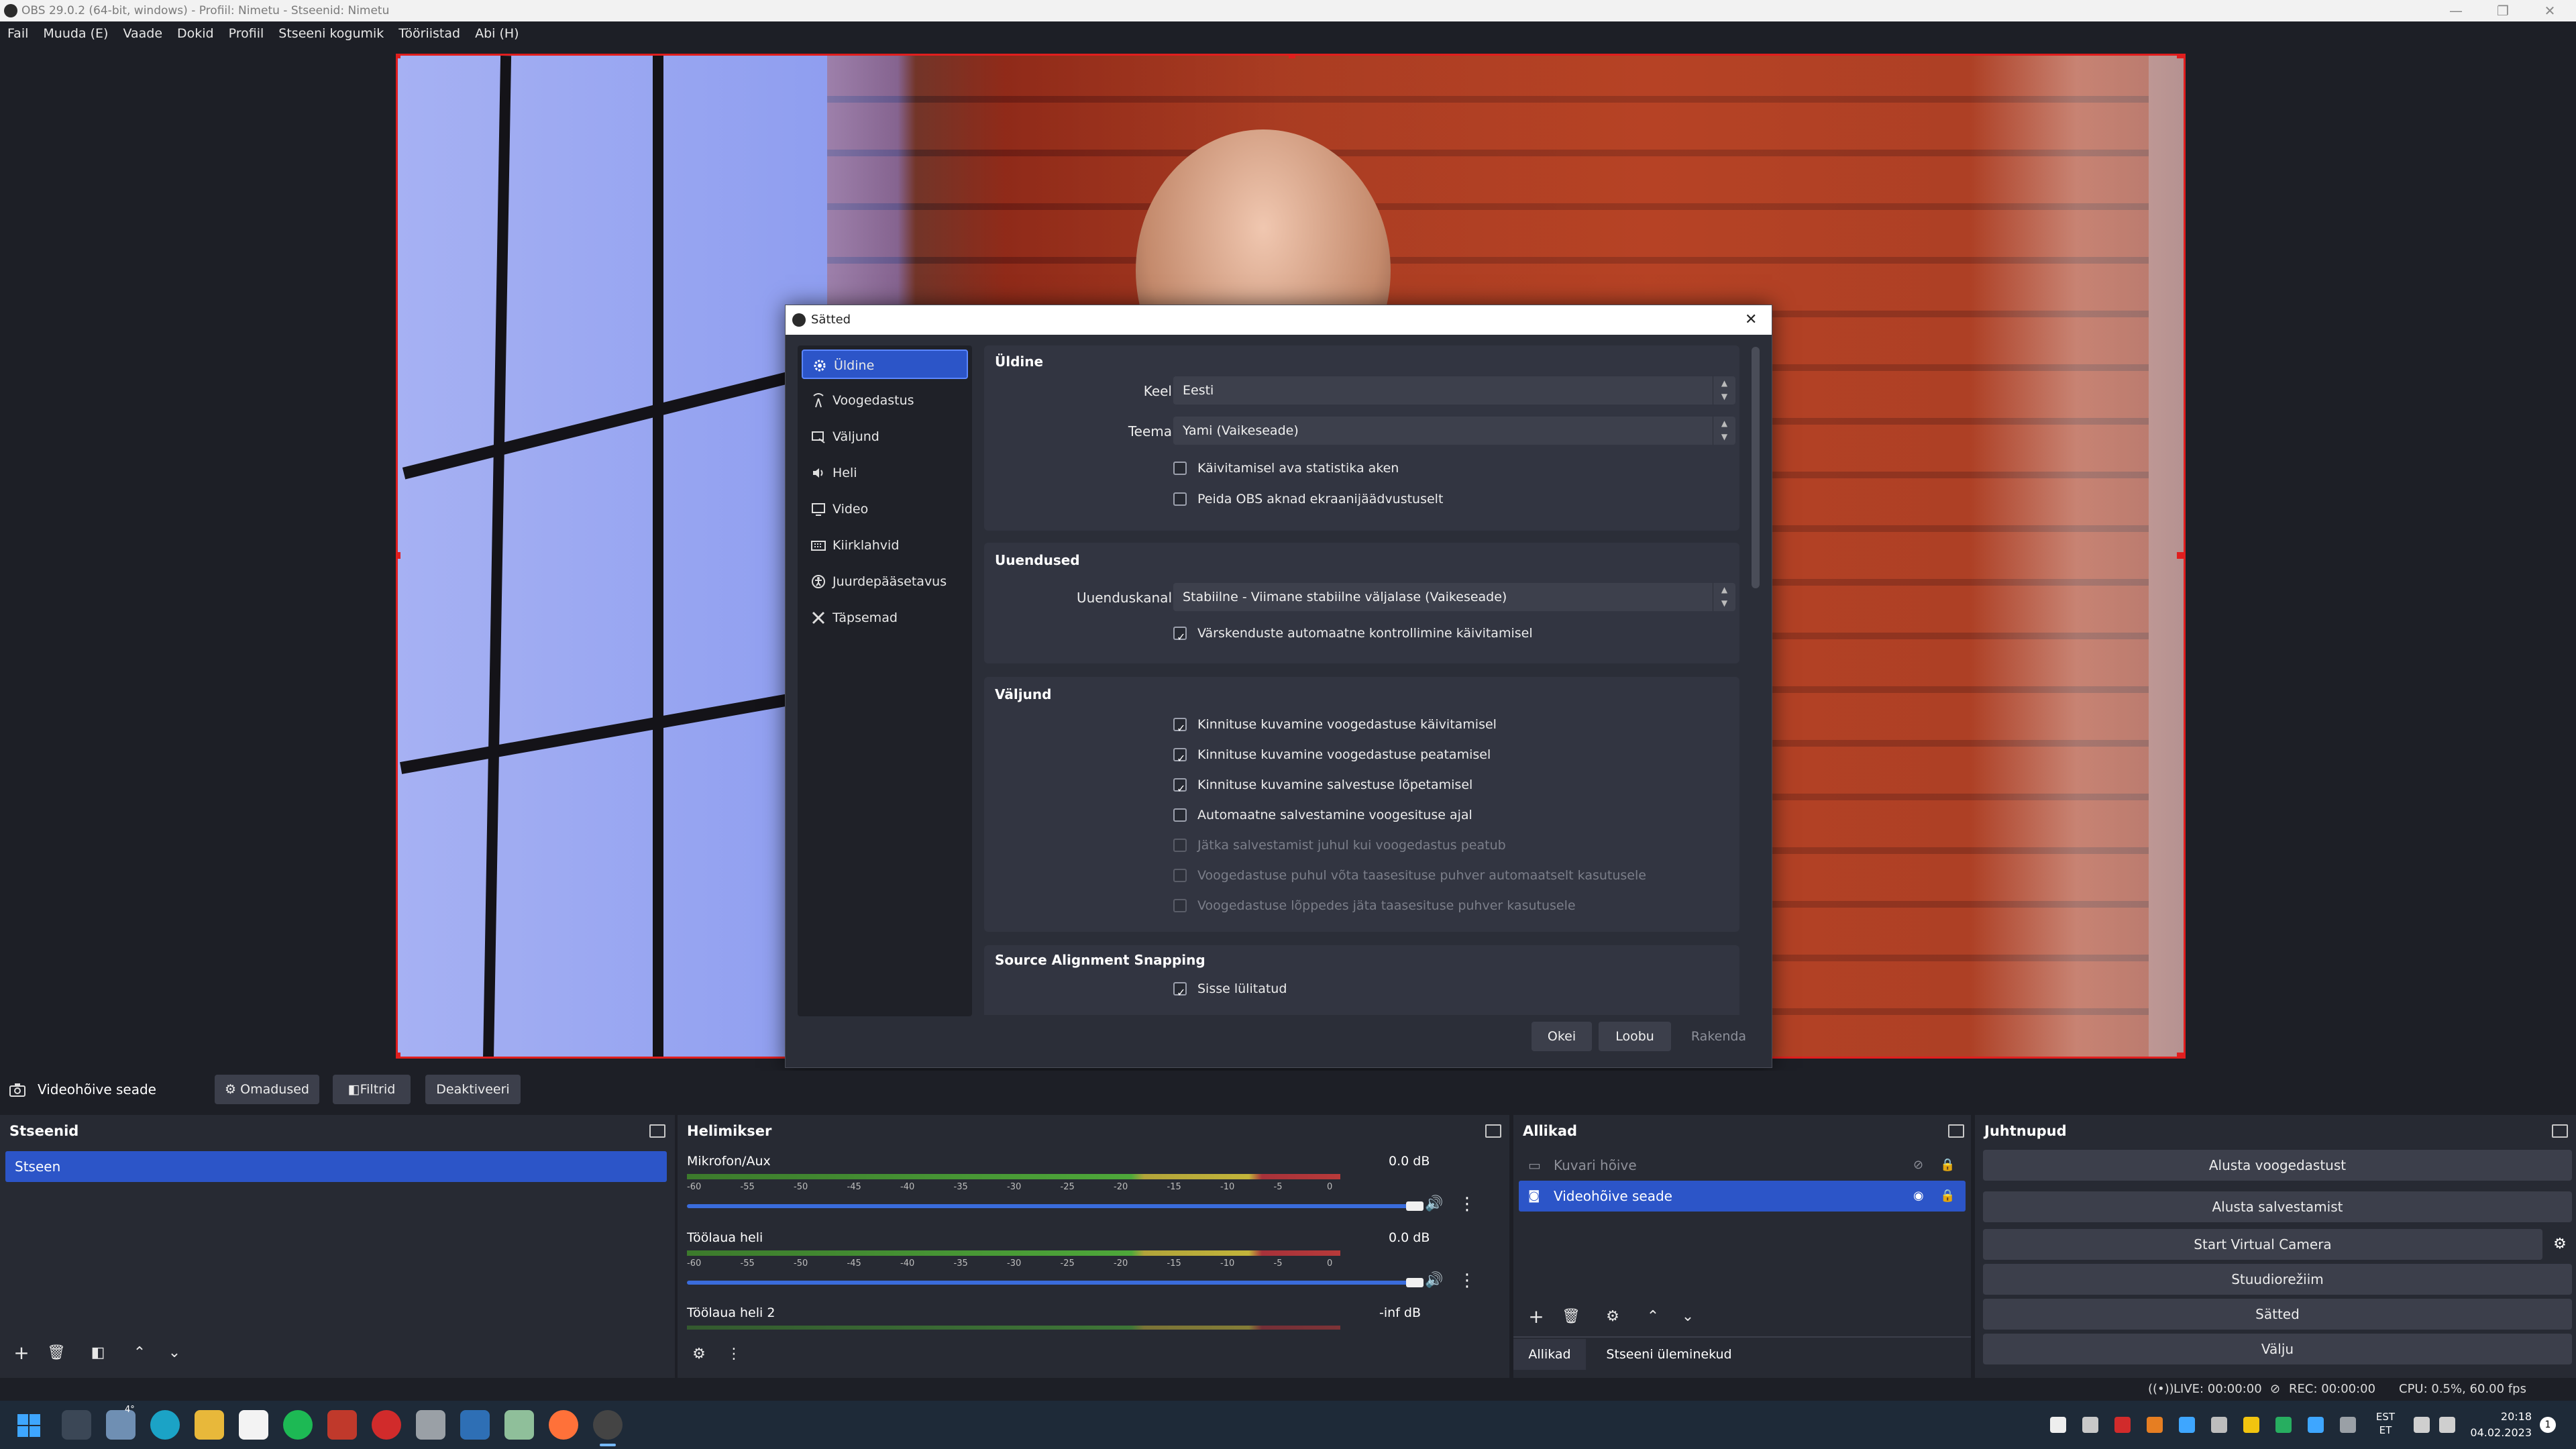 Image resolution: width=2576 pixels, height=1449 pixels. I want to click on source-item: ▭ Kuvari hõive ⊘ 🔒, so click(1742, 1165).